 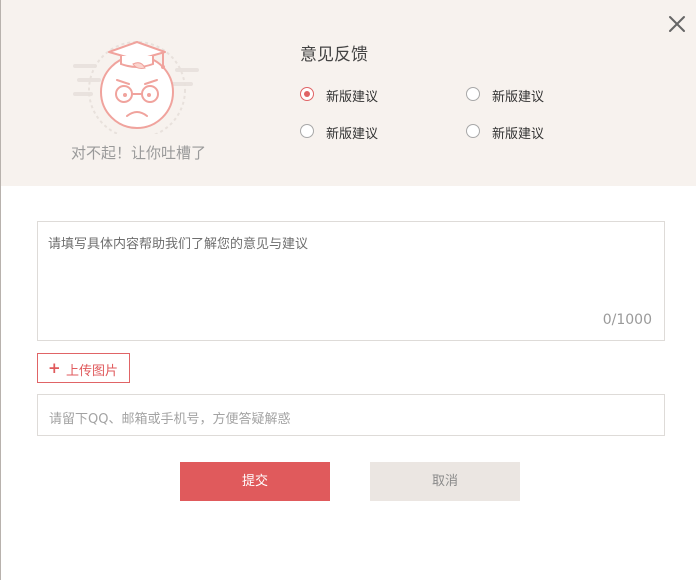 I want to click on upload-image-button: + 上传图片, so click(x=83, y=368).